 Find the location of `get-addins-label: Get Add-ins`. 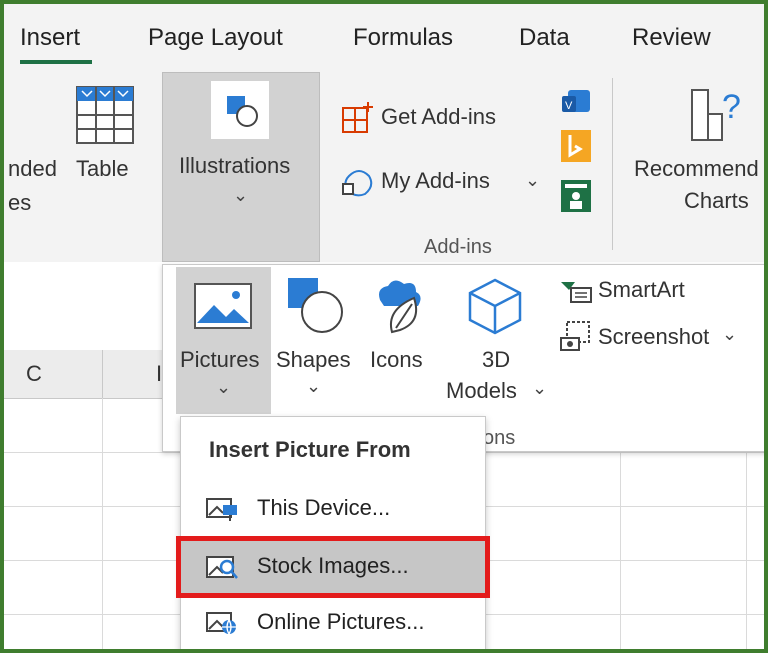

get-addins-label: Get Add-ins is located at coordinates (438, 117).